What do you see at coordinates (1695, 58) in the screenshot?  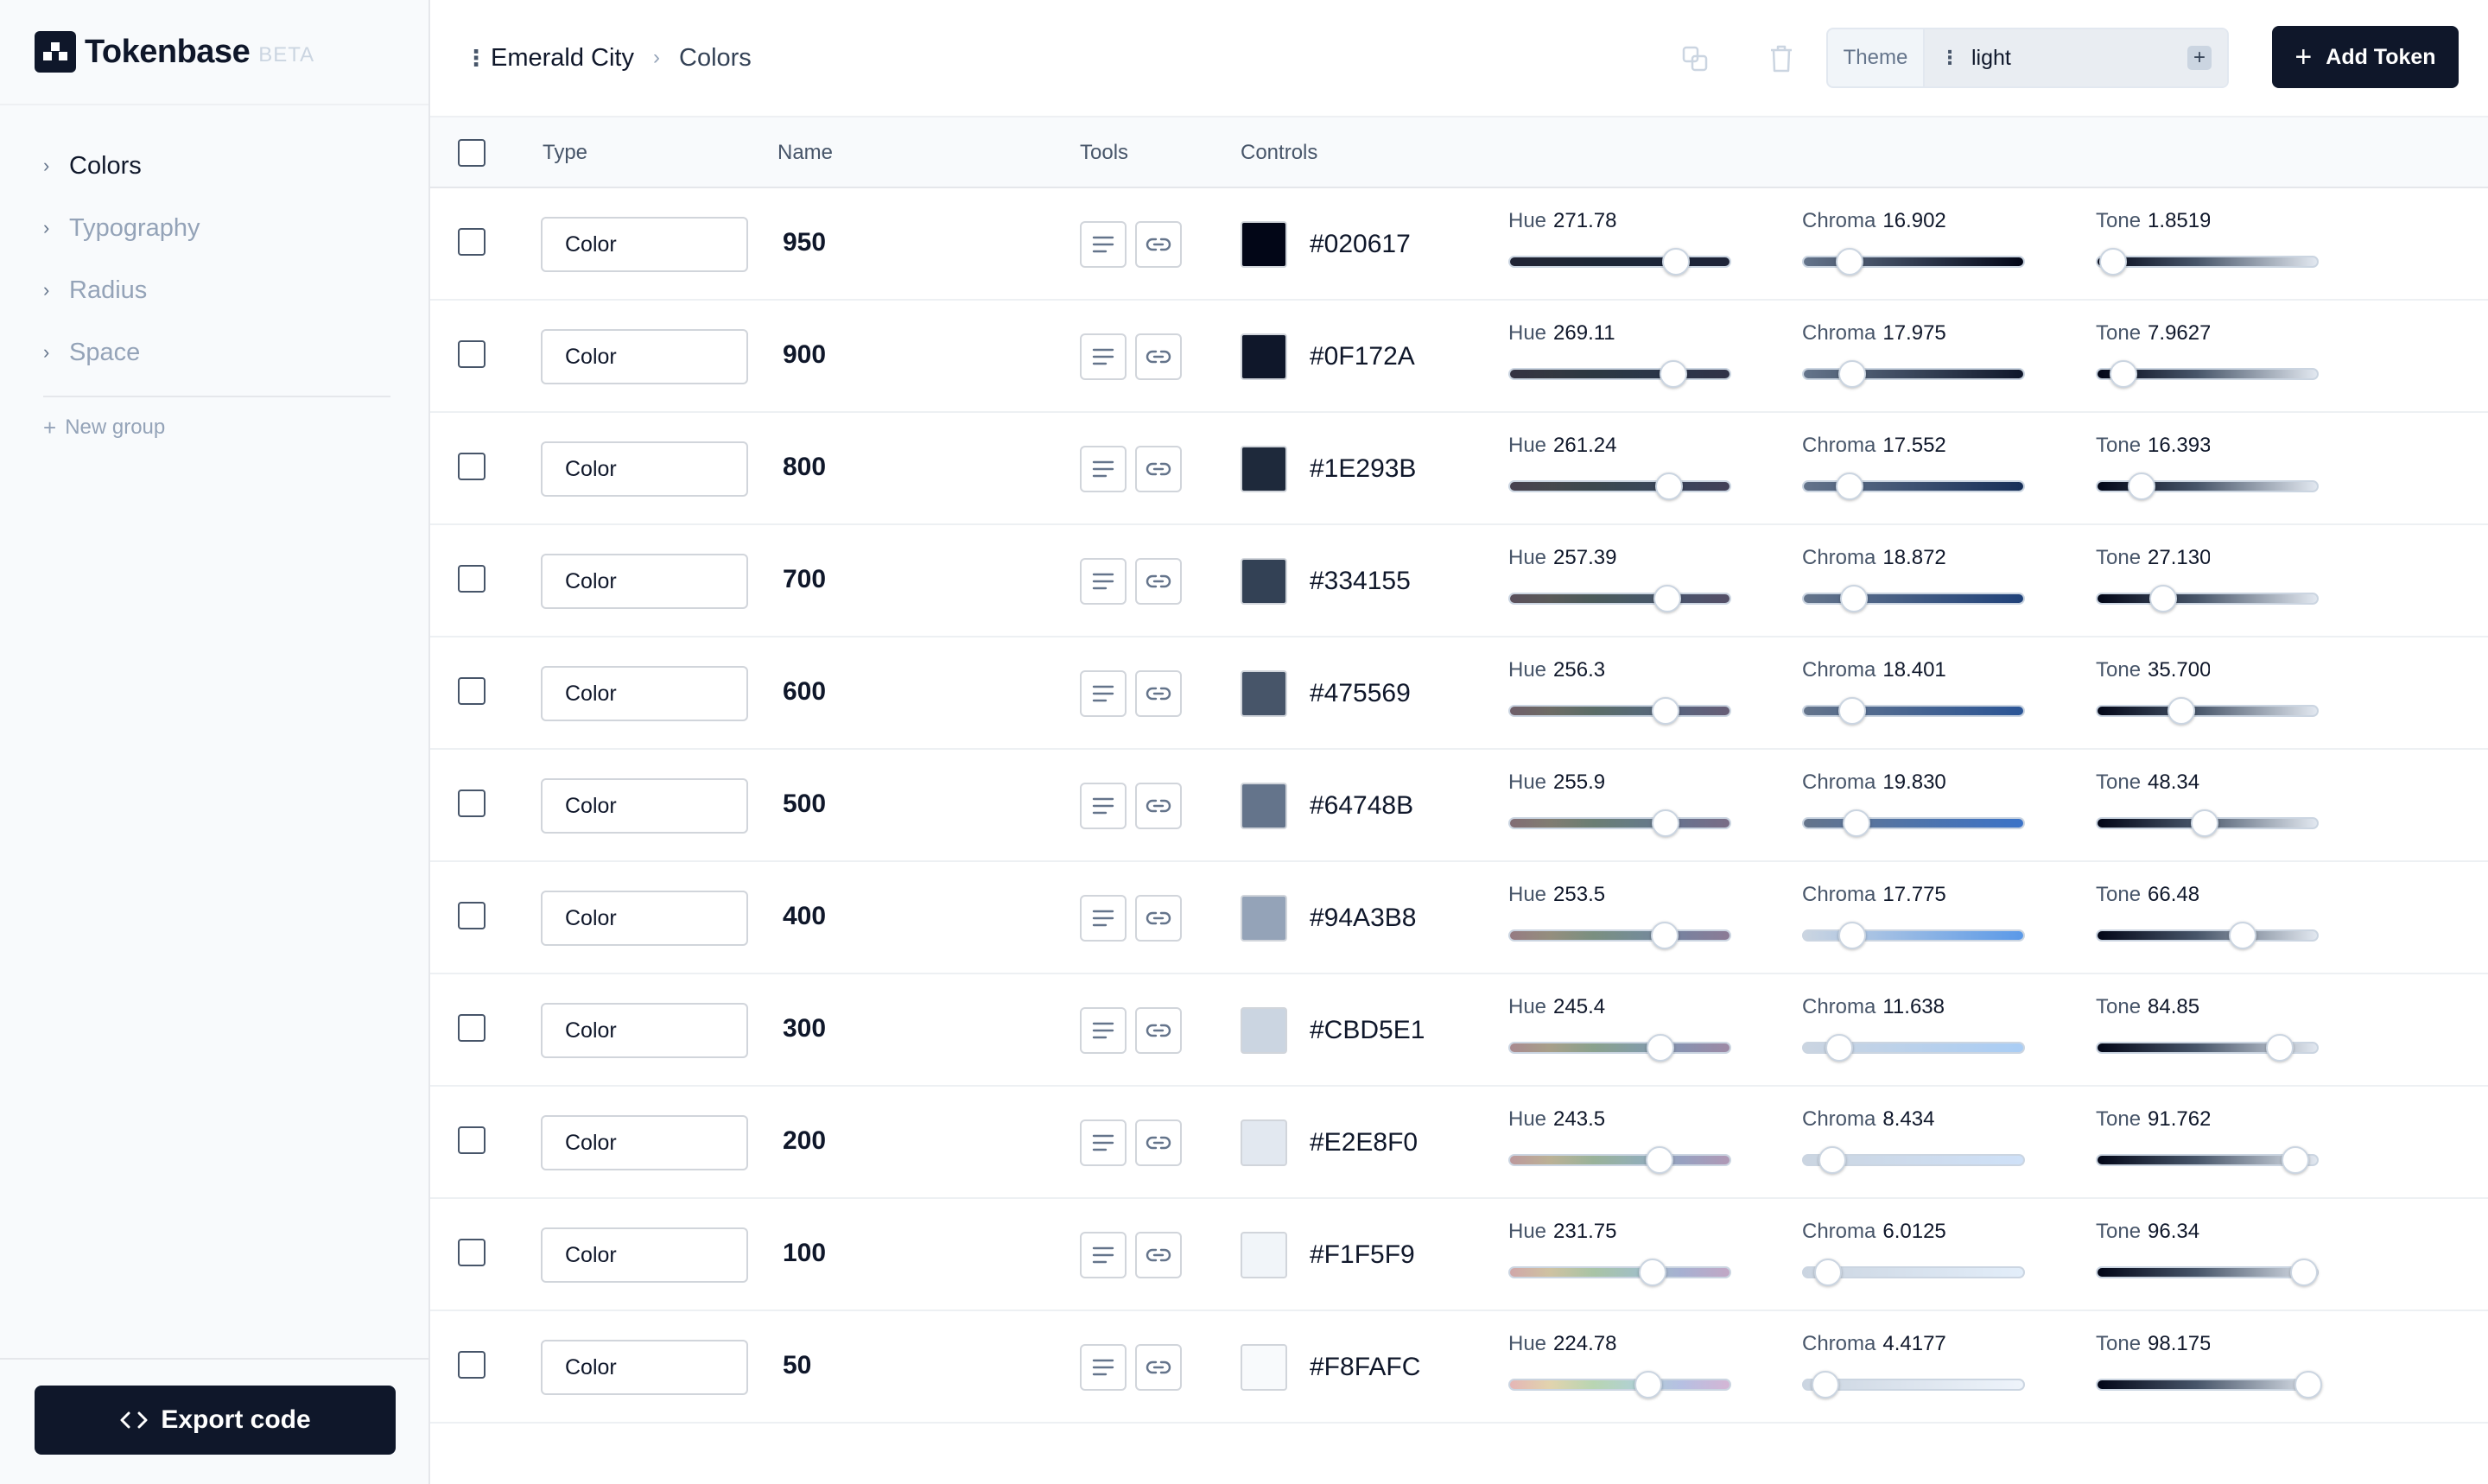 I see `duplicate-button` at bounding box center [1695, 58].